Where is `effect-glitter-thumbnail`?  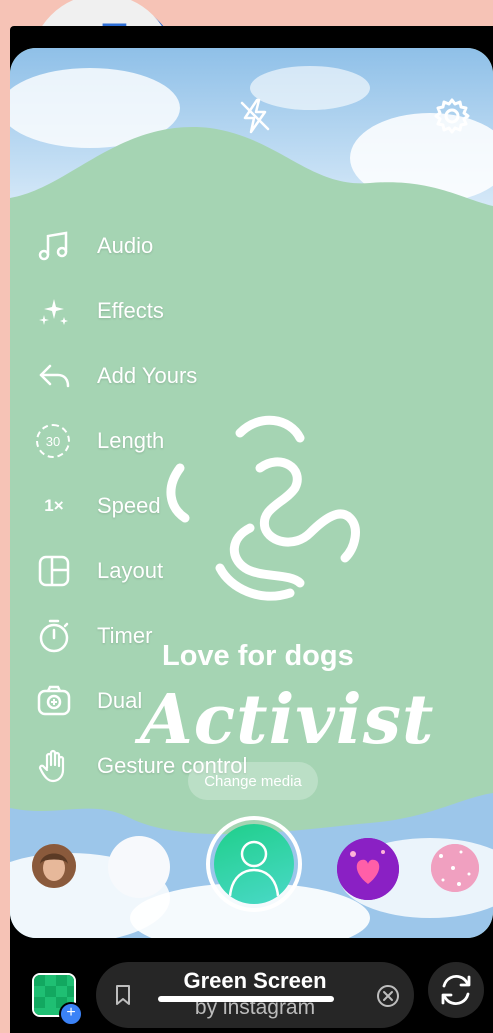
effect-glitter-thumbnail is located at coordinates (455, 868).